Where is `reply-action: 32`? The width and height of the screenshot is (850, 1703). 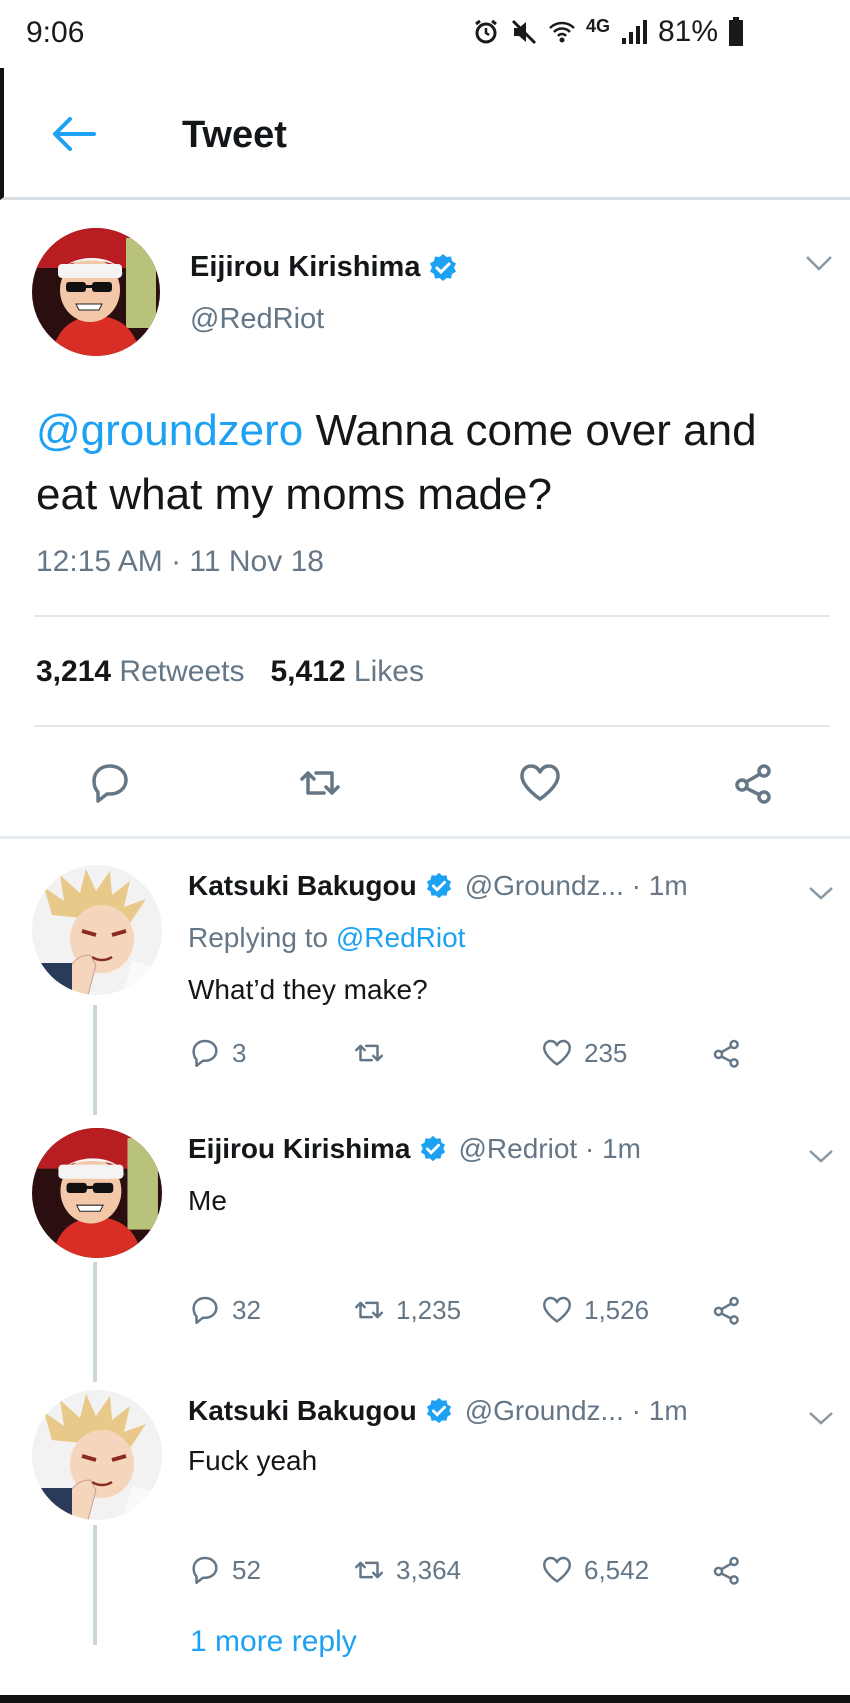
reply-action: 32 is located at coordinates (224, 1310).